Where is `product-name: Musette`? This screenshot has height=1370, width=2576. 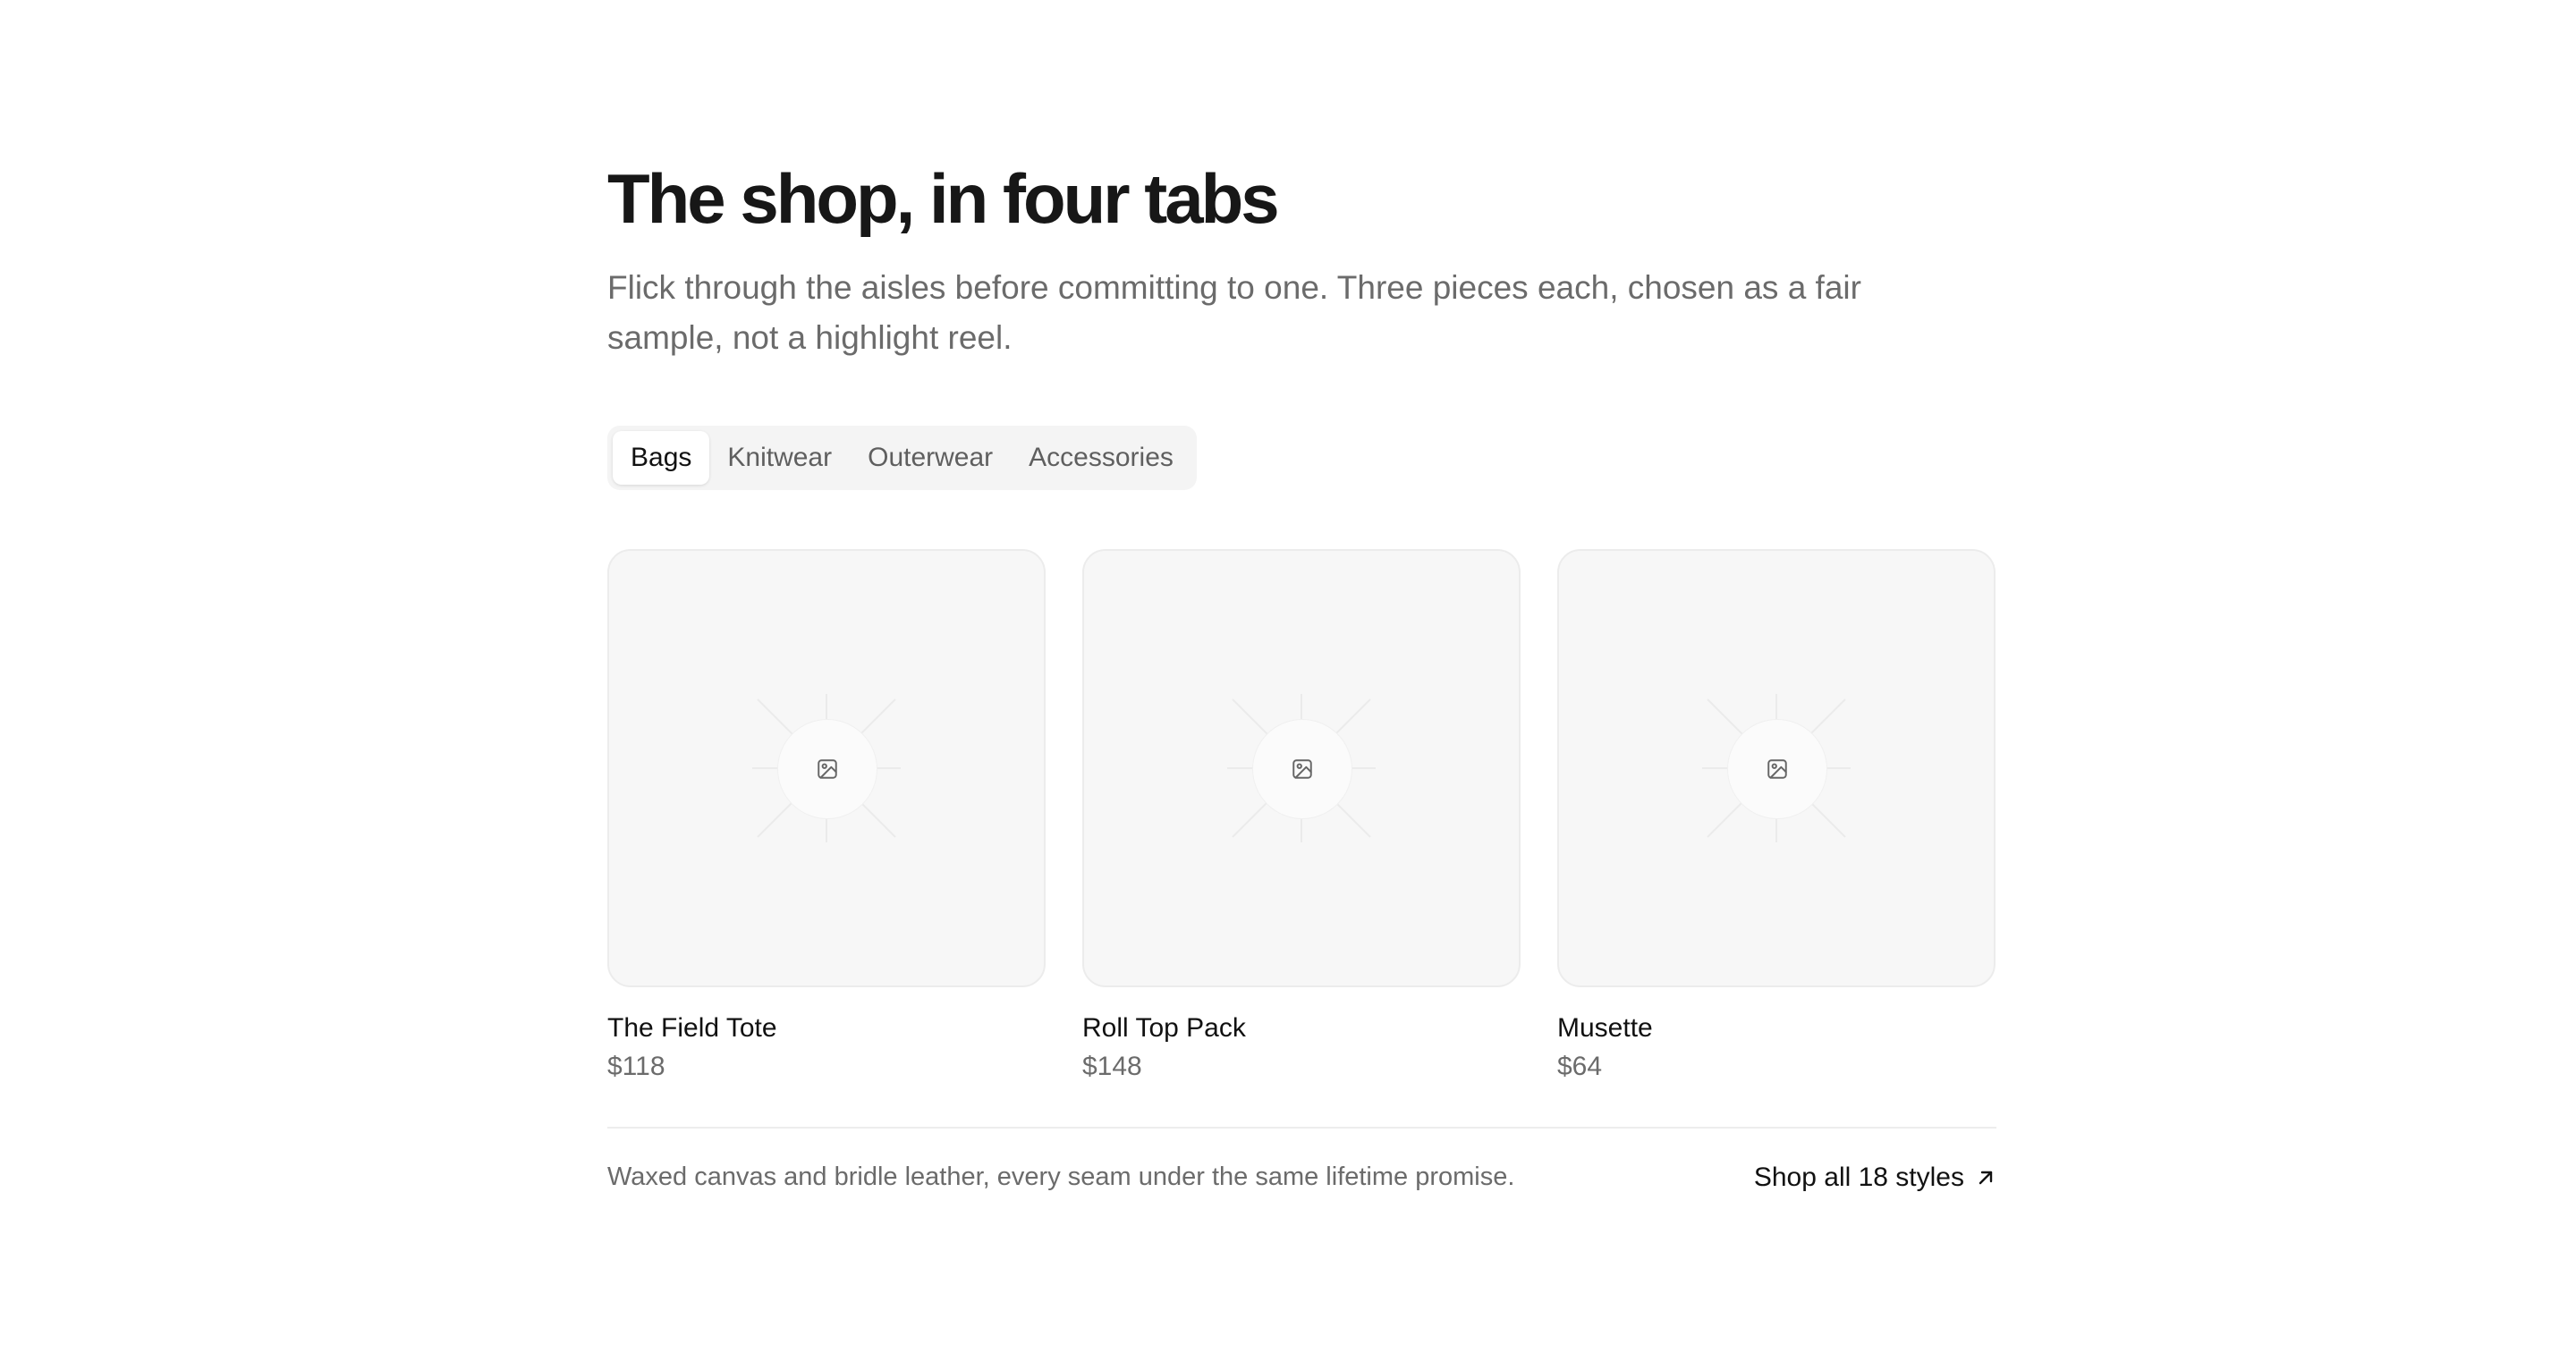 product-name: Musette is located at coordinates (1605, 1027).